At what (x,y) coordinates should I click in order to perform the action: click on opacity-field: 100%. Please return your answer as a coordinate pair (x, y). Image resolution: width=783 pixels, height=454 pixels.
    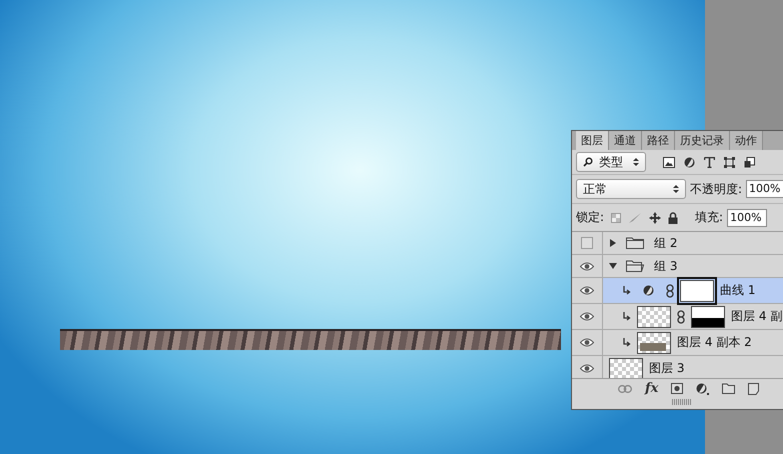
    Looking at the image, I should click on (764, 189).